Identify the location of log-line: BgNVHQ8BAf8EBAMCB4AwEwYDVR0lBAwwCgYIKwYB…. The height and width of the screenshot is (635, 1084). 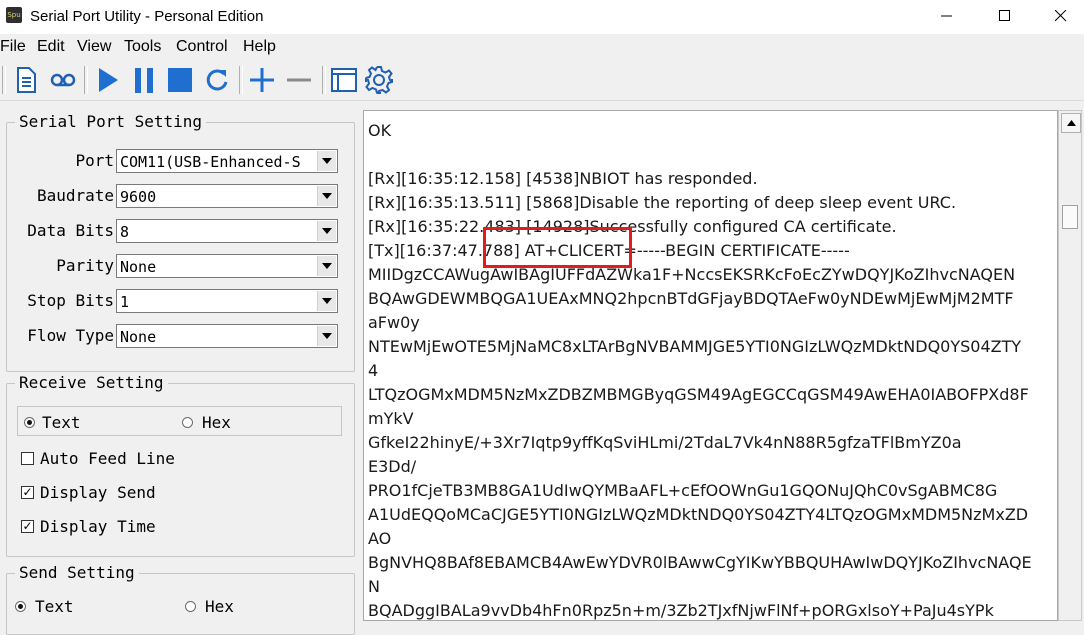
(700, 562).